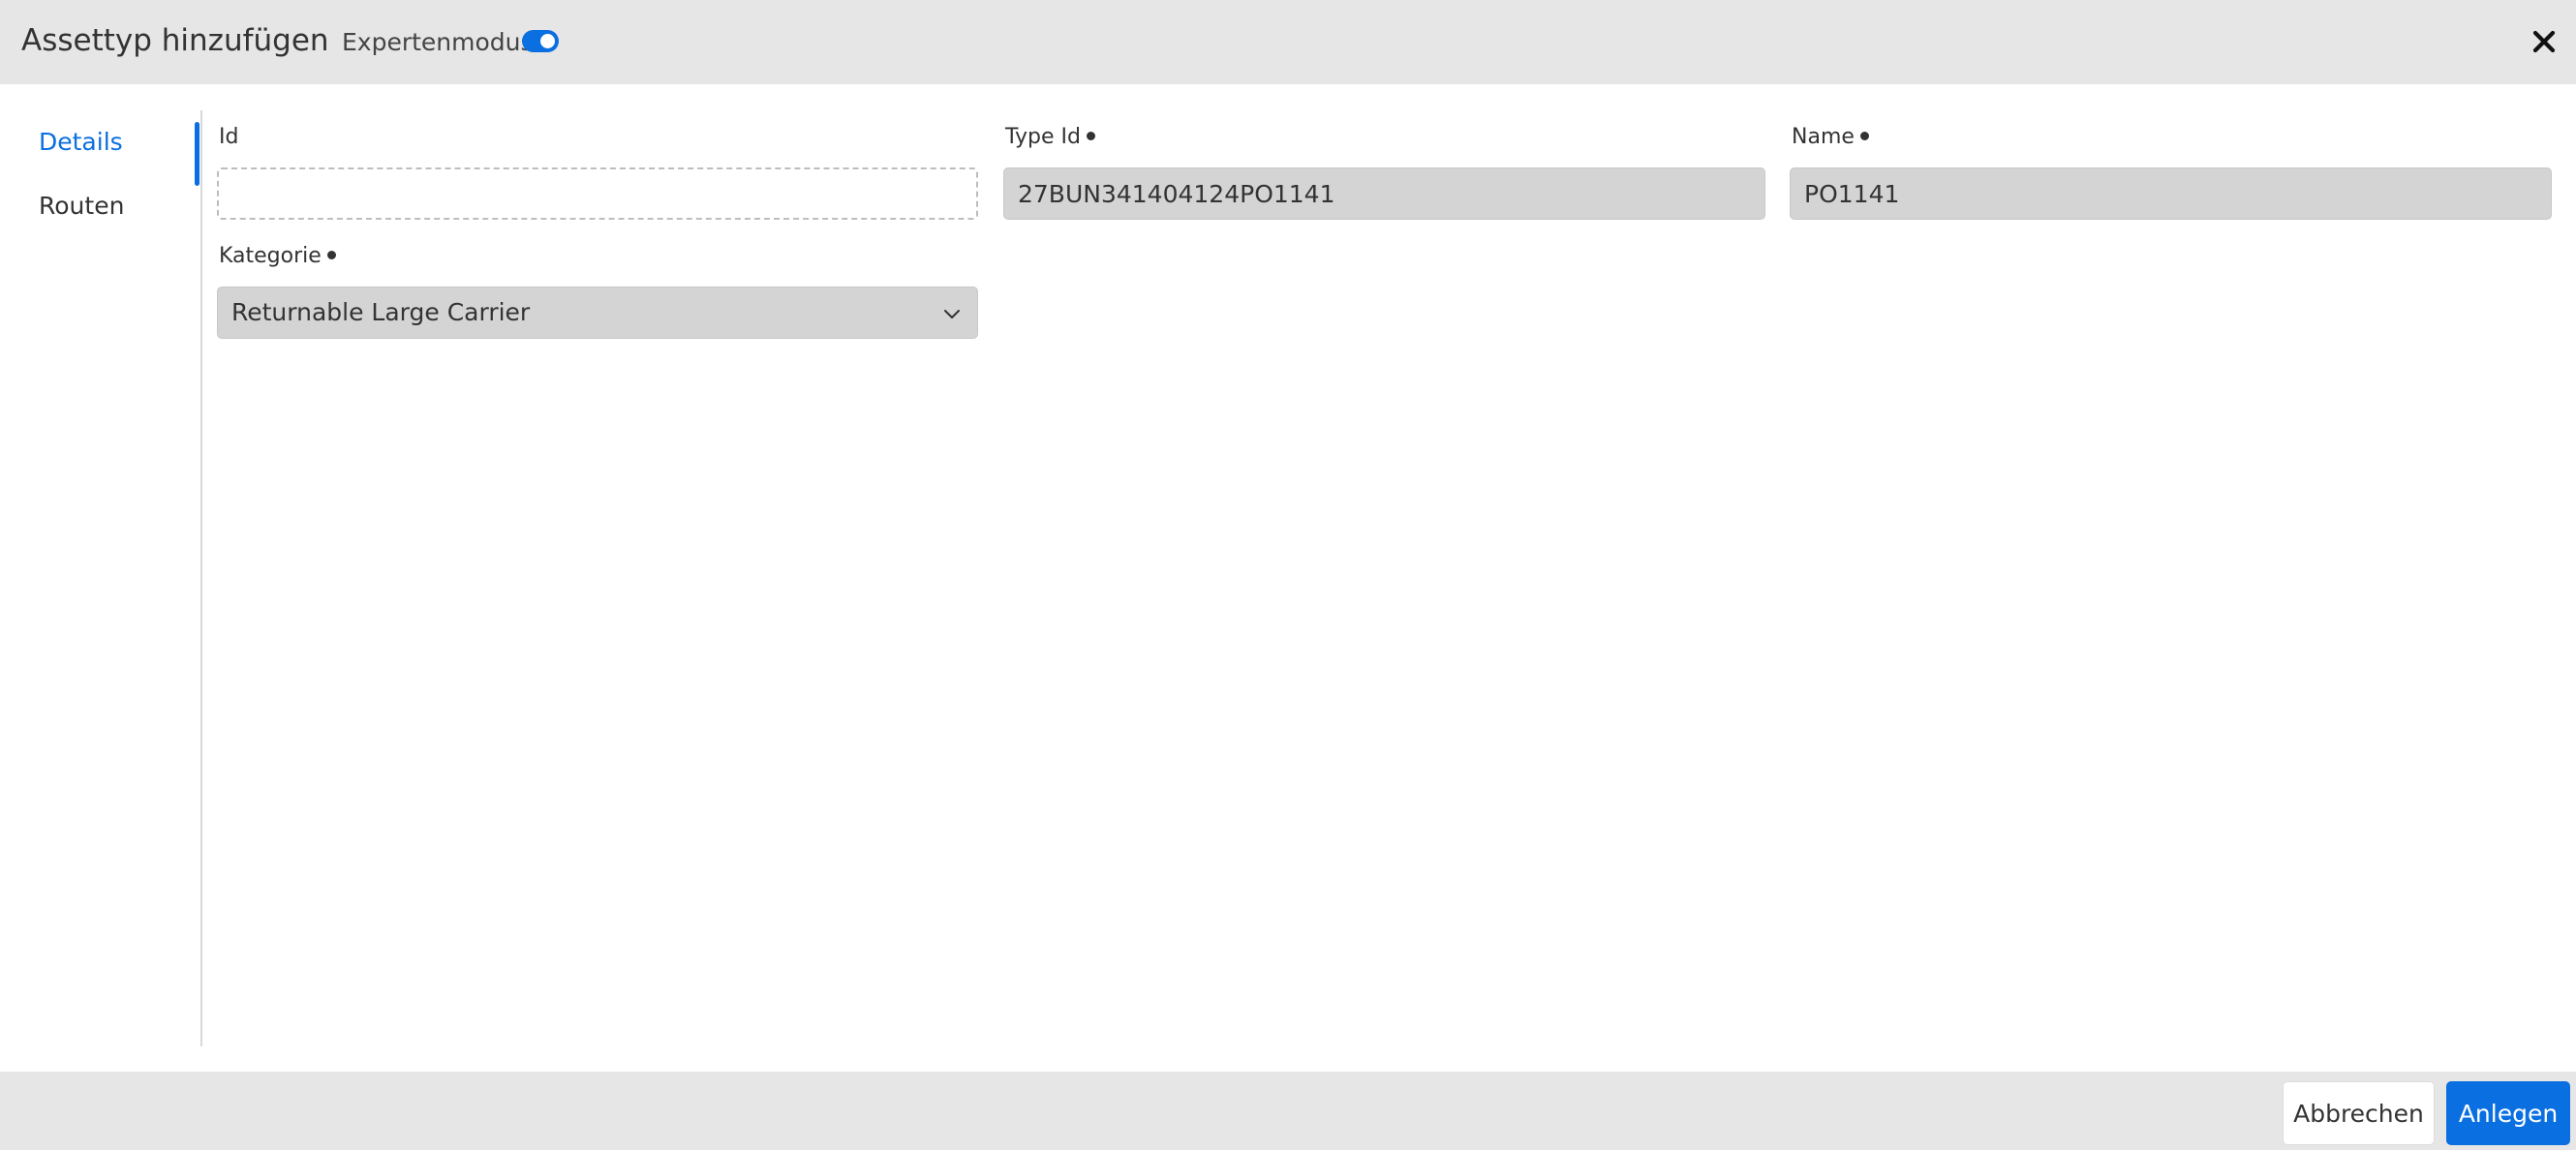 Image resolution: width=2576 pixels, height=1150 pixels. I want to click on cancel-button: Abbrechen, so click(2359, 1113).